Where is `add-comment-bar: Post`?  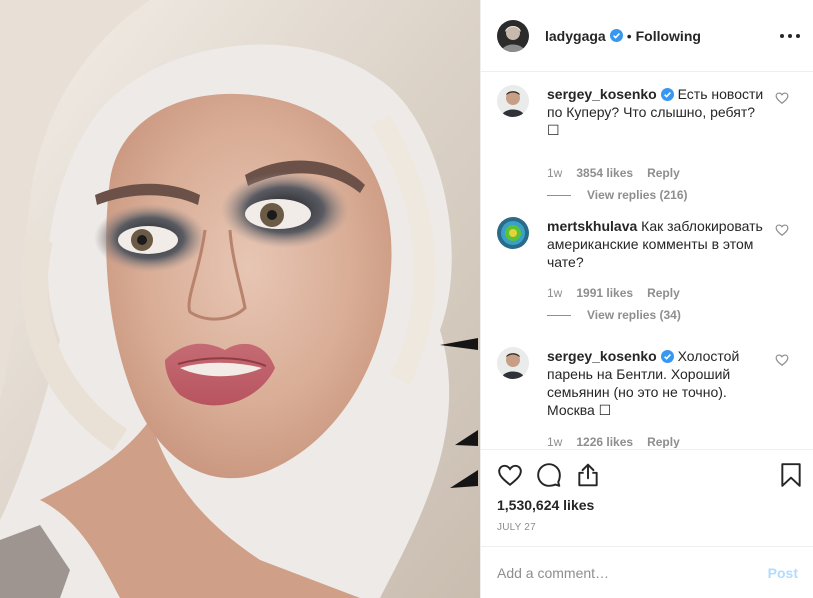 add-comment-bar: Post is located at coordinates (647, 572).